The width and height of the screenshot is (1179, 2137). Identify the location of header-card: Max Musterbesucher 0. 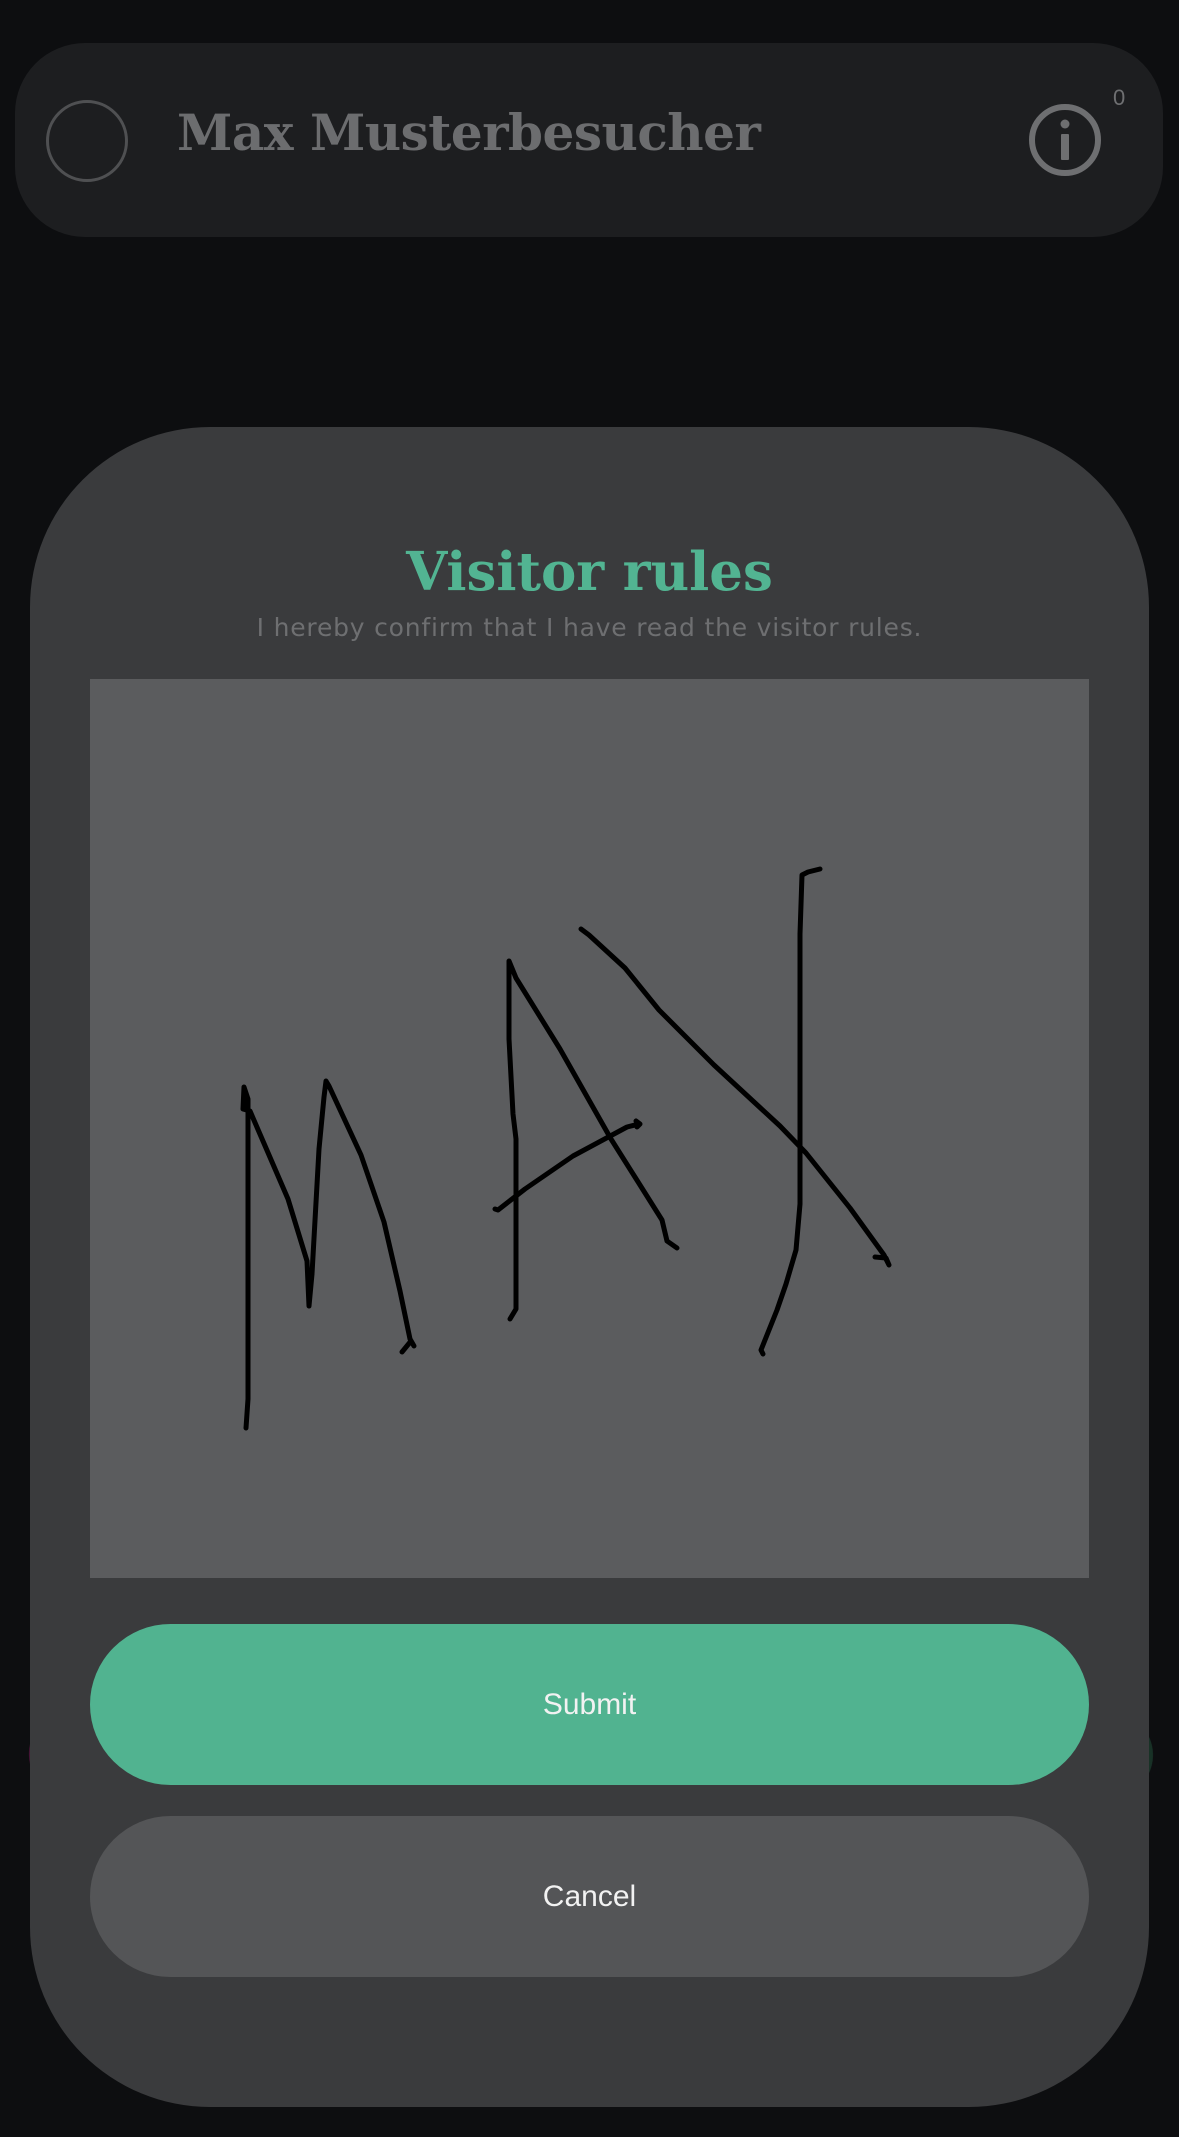
(589, 140).